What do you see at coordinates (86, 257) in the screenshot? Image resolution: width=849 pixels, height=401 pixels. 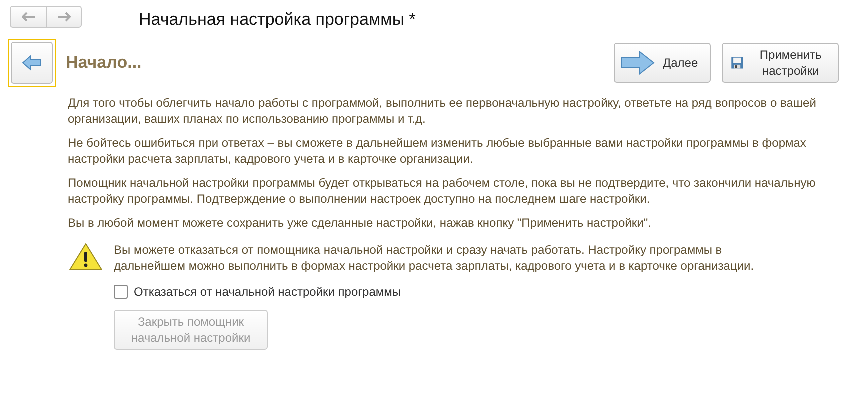 I see `warning-icon` at bounding box center [86, 257].